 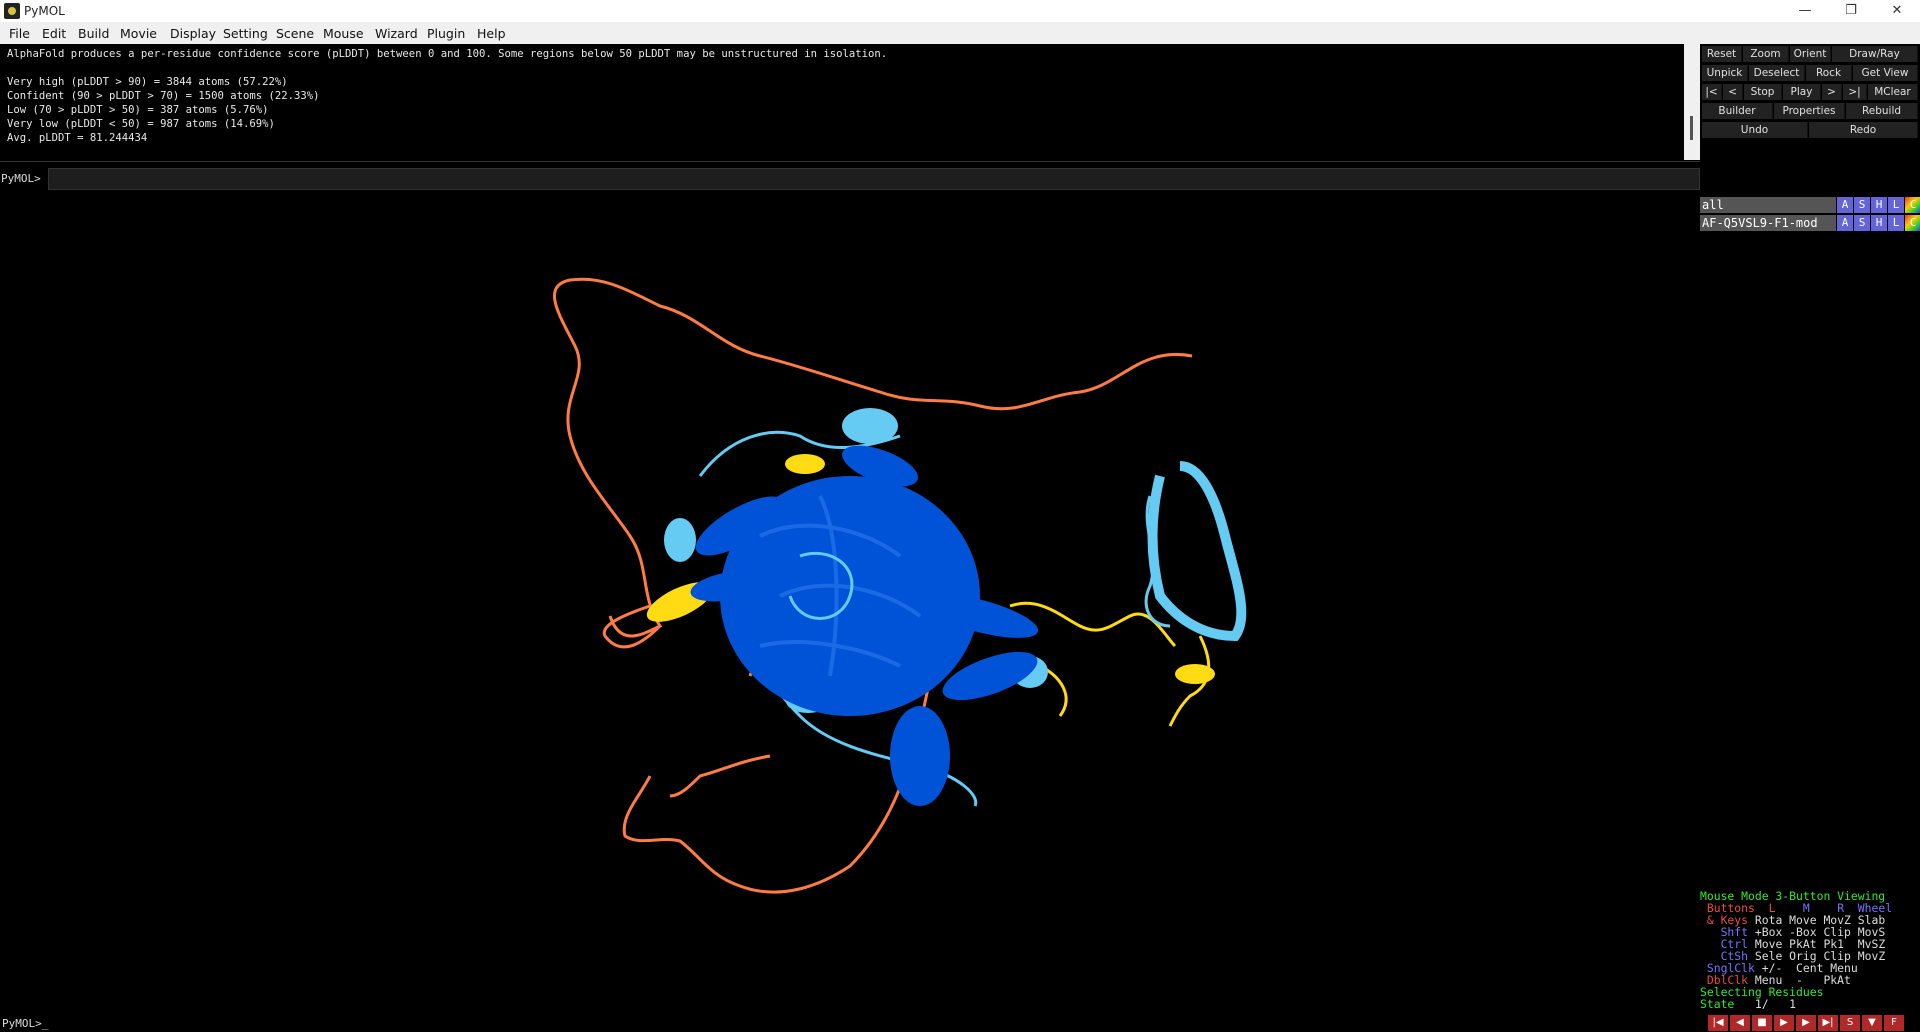 I want to click on minimize-icon: —, so click(x=1805, y=11).